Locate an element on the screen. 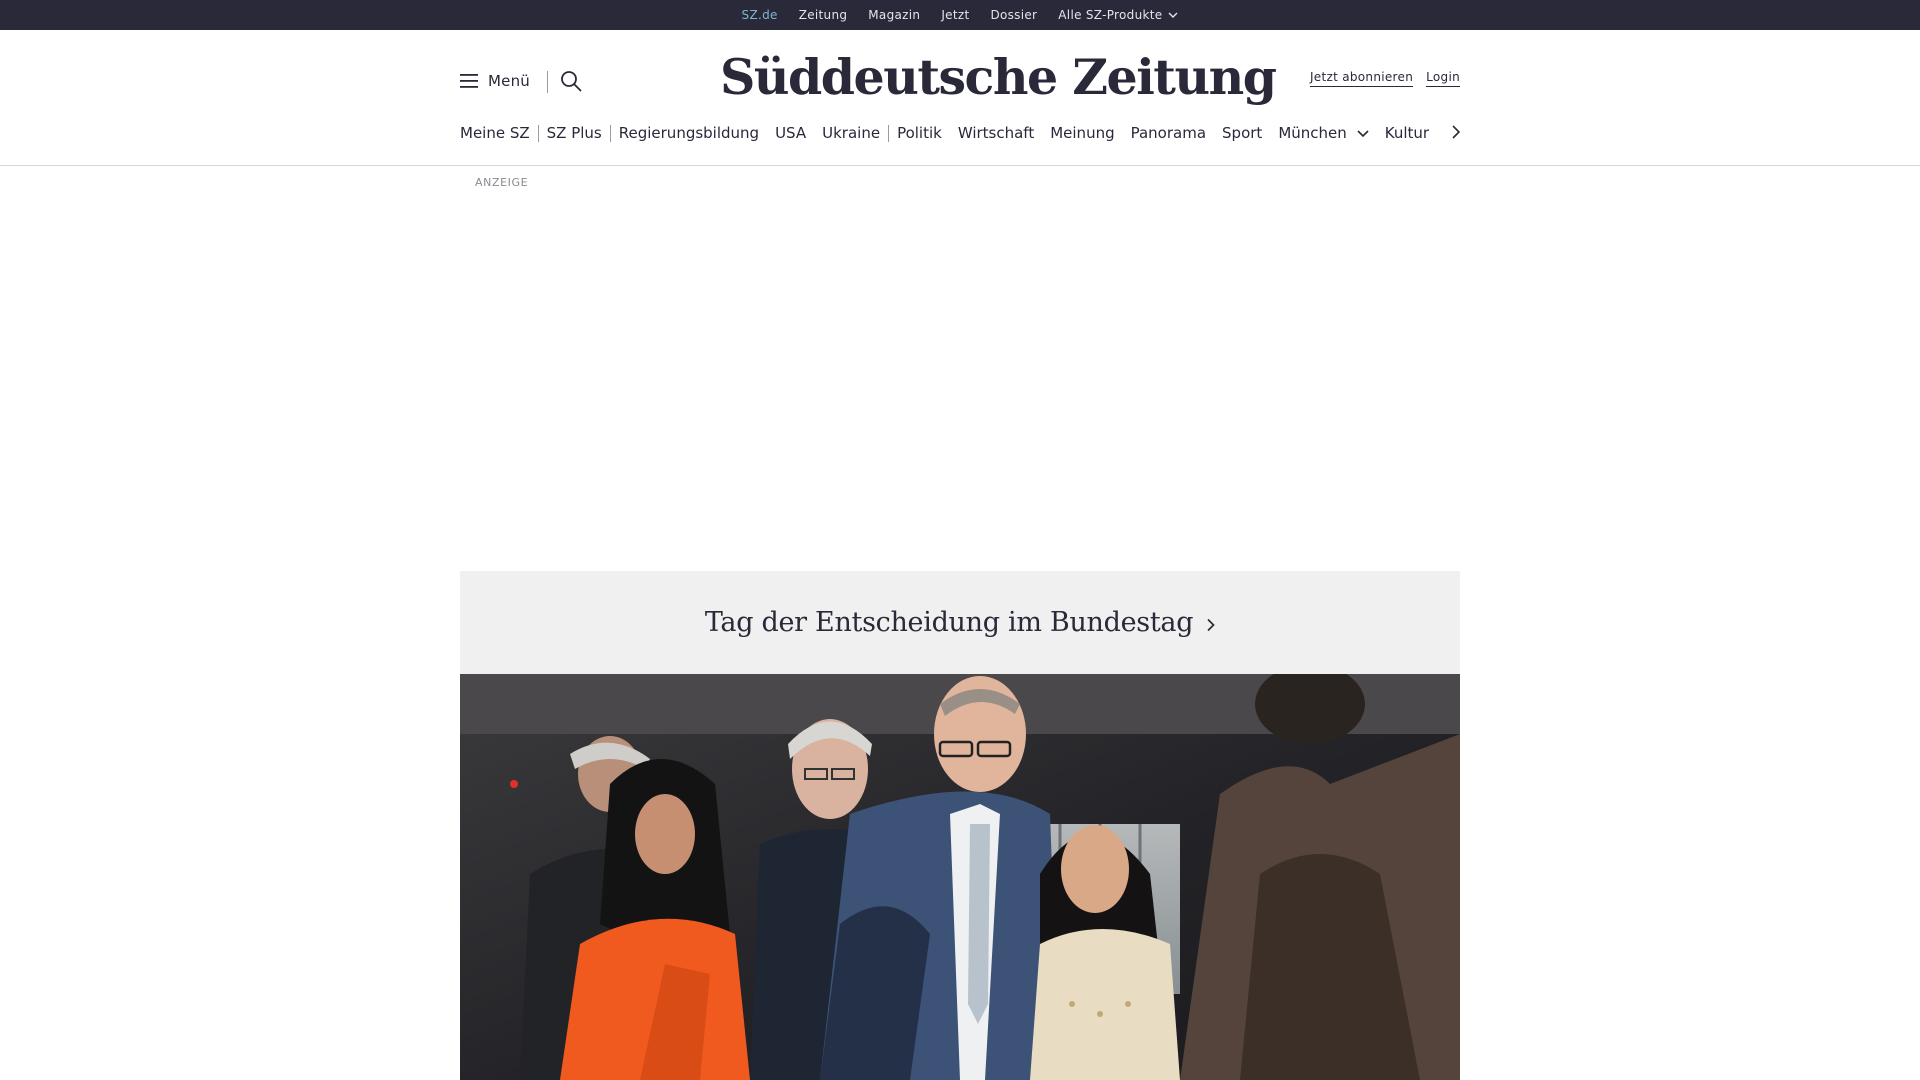  menu-button: Menü is located at coordinates (495, 81).